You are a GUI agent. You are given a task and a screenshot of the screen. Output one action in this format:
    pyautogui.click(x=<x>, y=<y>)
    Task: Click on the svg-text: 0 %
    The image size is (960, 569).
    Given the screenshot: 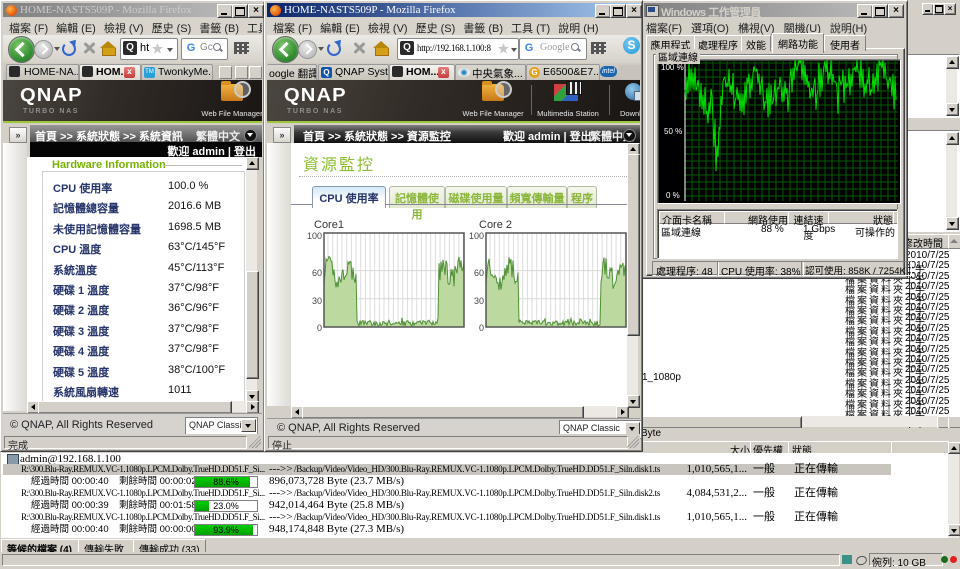 What is the action you would take?
    pyautogui.click(x=673, y=195)
    